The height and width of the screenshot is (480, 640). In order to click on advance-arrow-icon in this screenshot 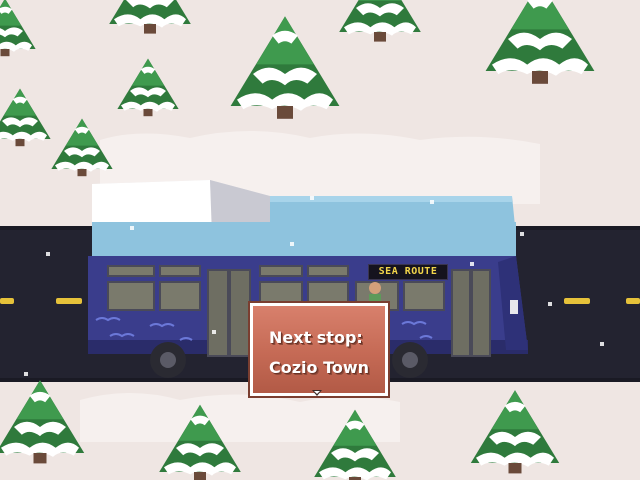, I will do `click(317, 393)`.